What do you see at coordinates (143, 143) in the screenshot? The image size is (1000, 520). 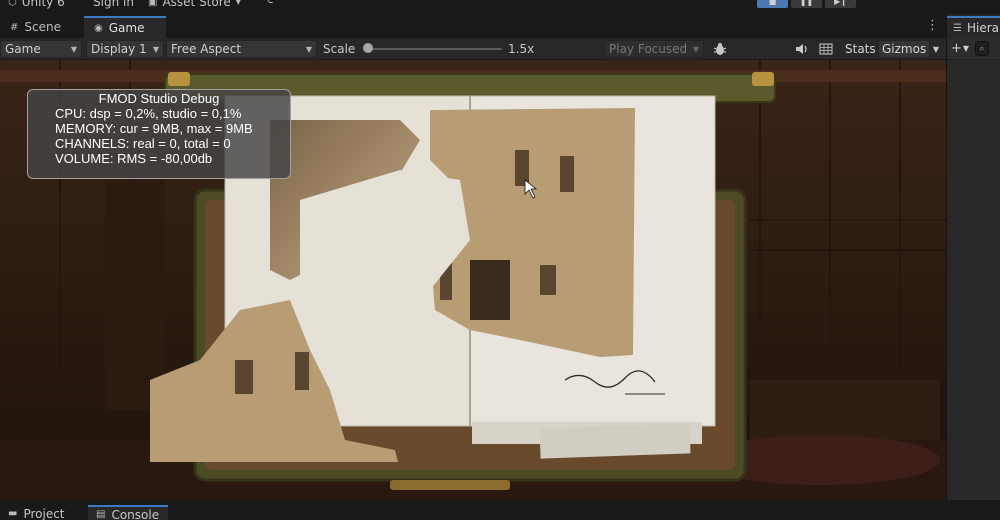 I see `fmod-channels: CHANNELS: real = 0, total = 0` at bounding box center [143, 143].